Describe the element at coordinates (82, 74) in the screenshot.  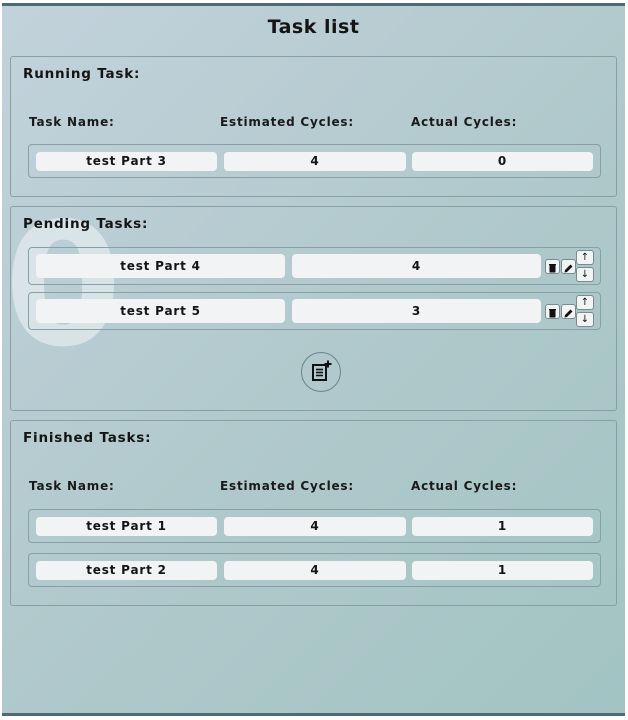
I see `running-task-heading: Running Task:` at that location.